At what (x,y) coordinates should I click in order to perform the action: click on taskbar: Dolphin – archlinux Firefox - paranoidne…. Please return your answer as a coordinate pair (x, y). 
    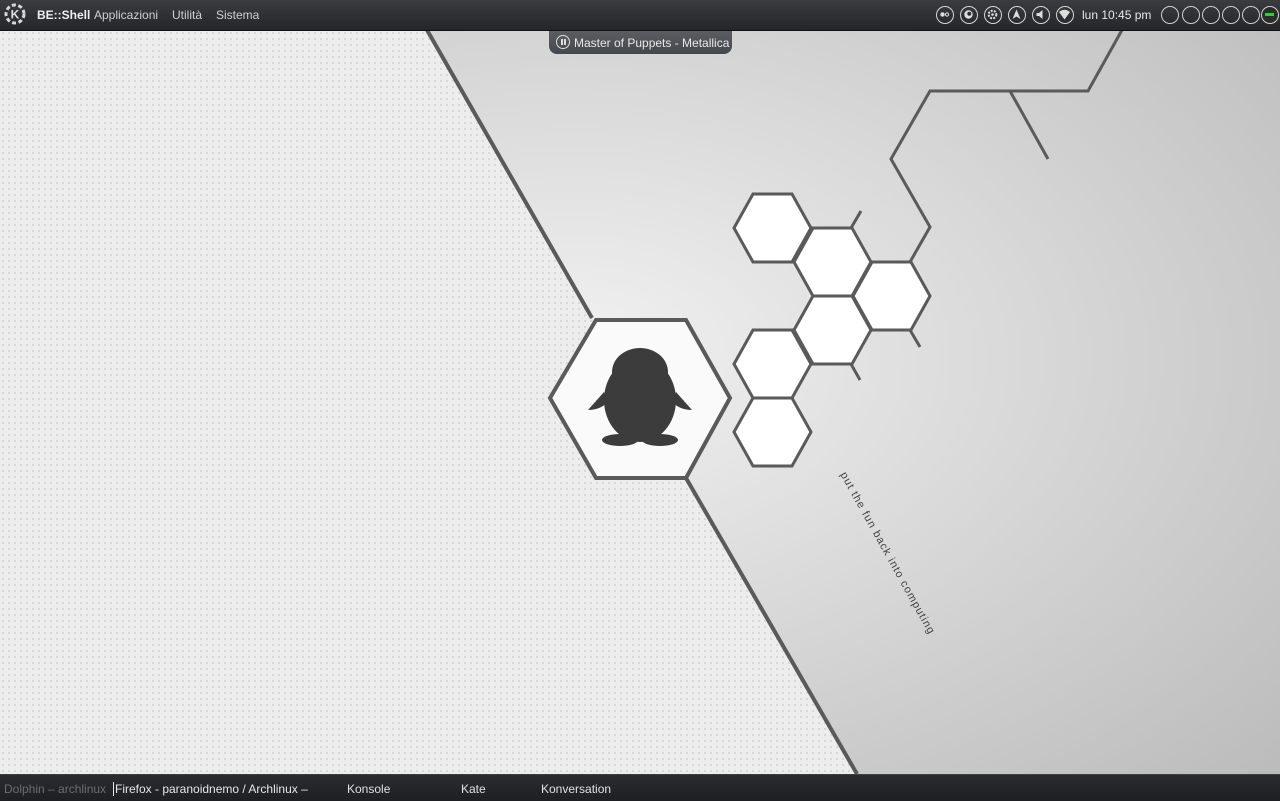
    Looking at the image, I should click on (640, 787).